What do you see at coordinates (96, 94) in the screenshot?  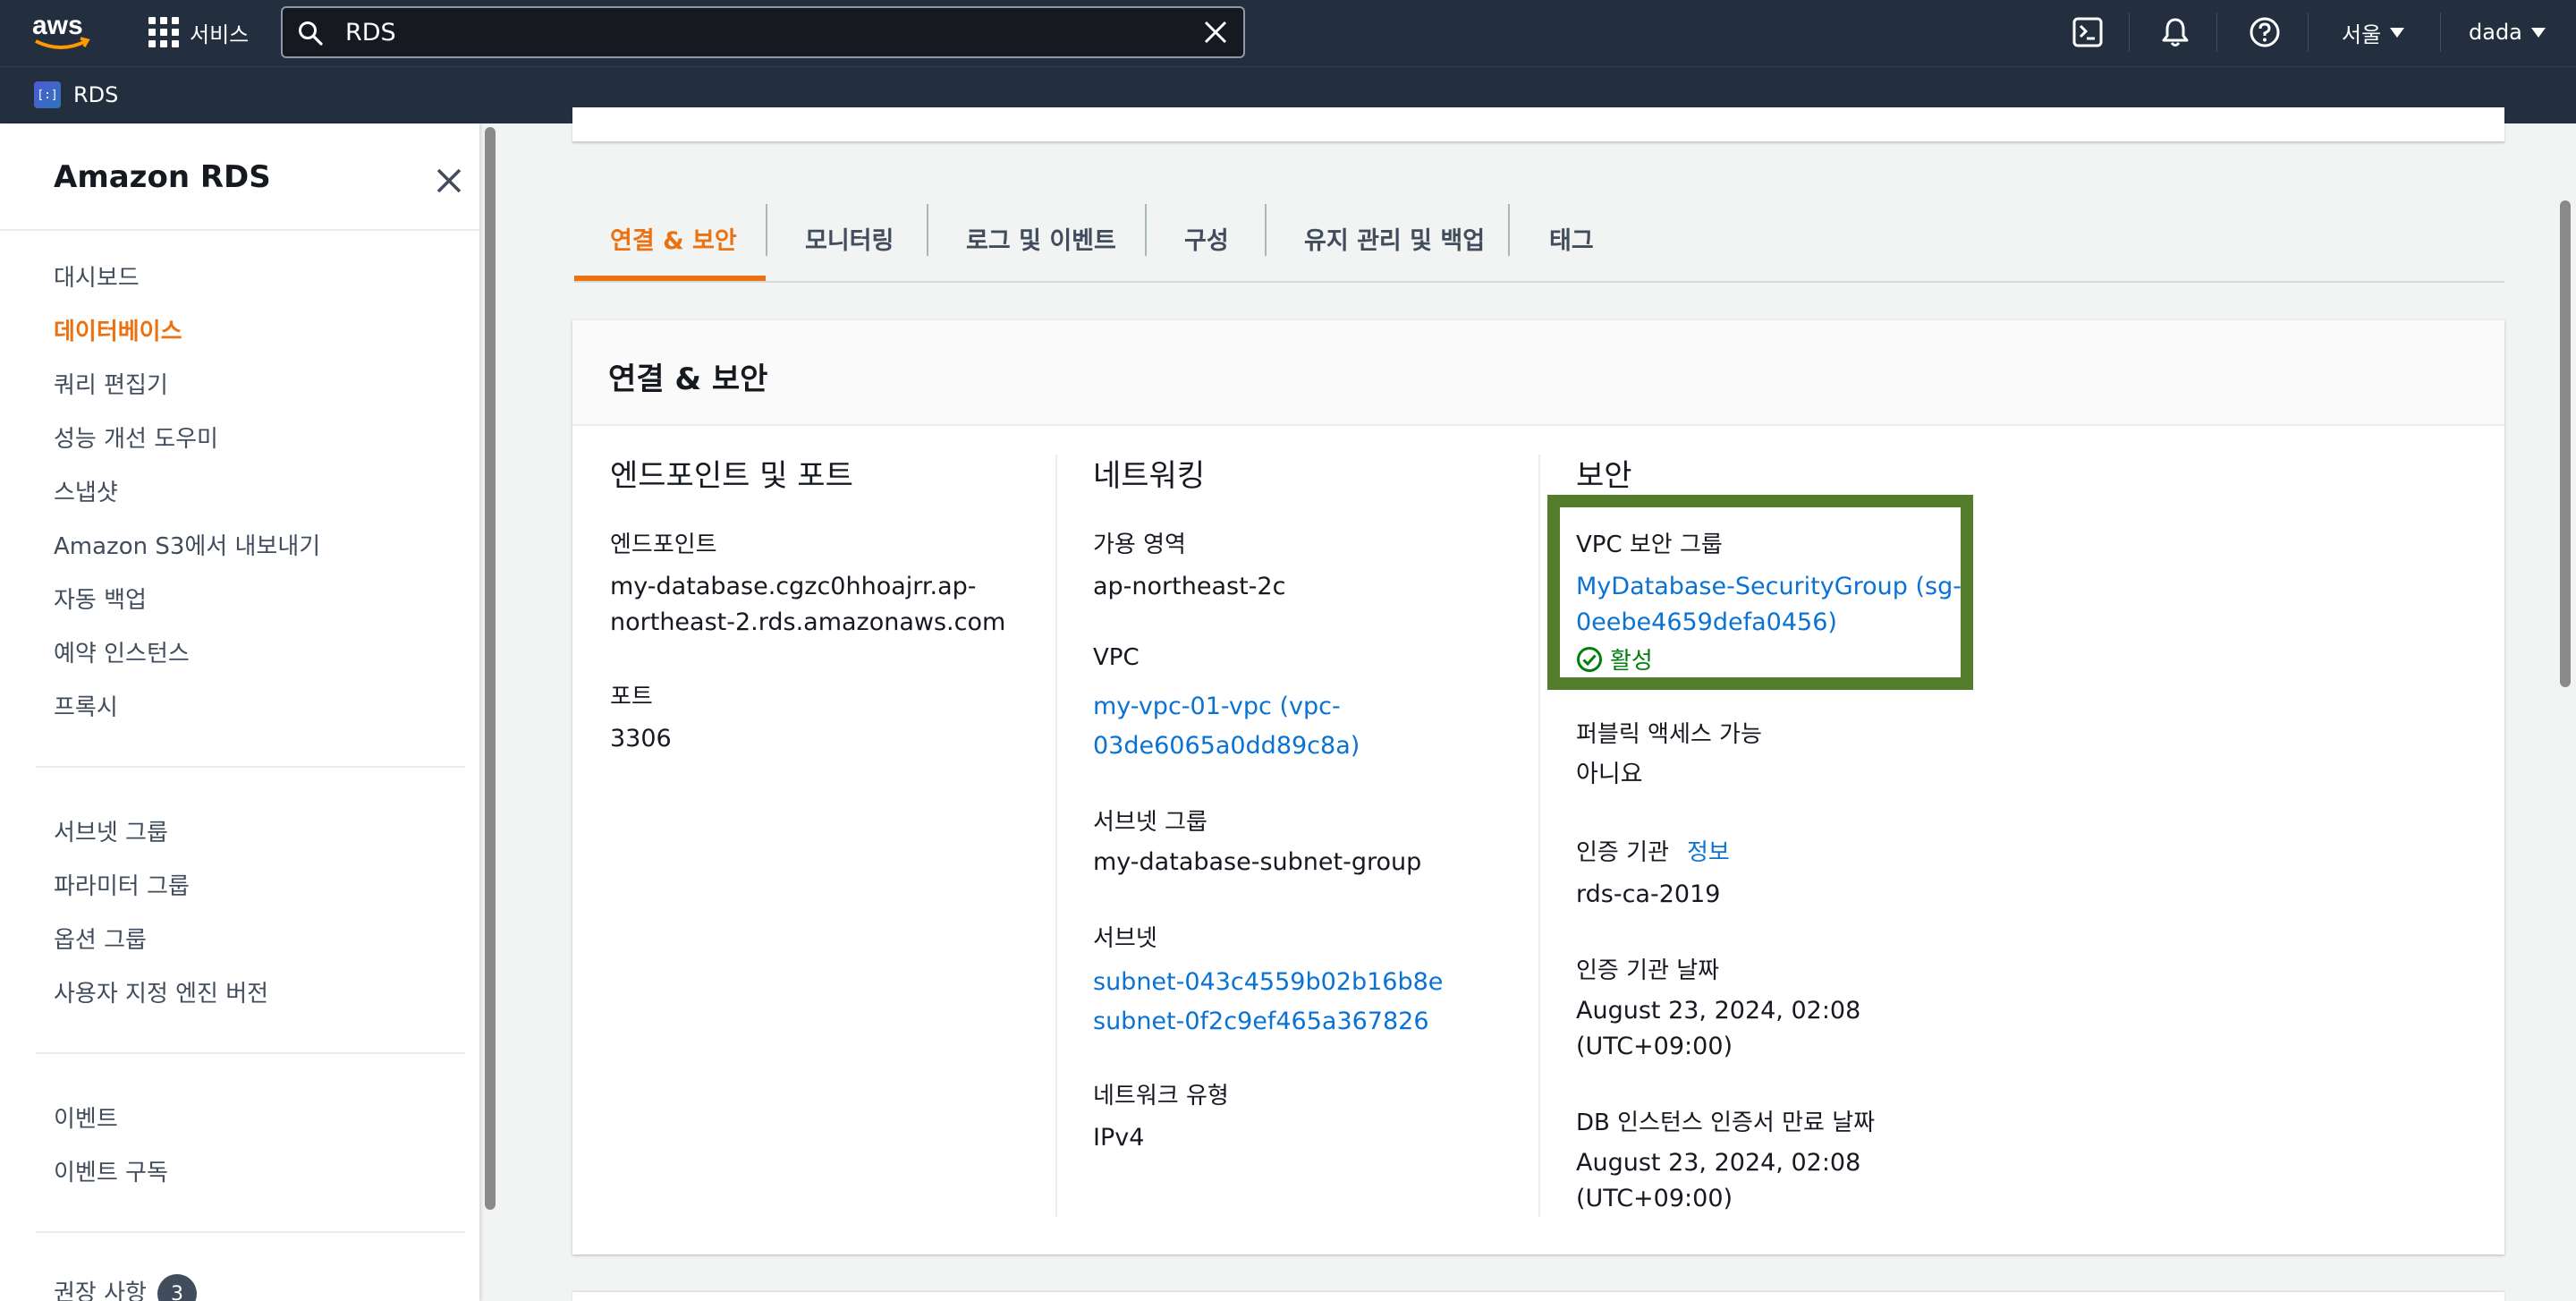 I see `service-shortcut-label: RDS` at bounding box center [96, 94].